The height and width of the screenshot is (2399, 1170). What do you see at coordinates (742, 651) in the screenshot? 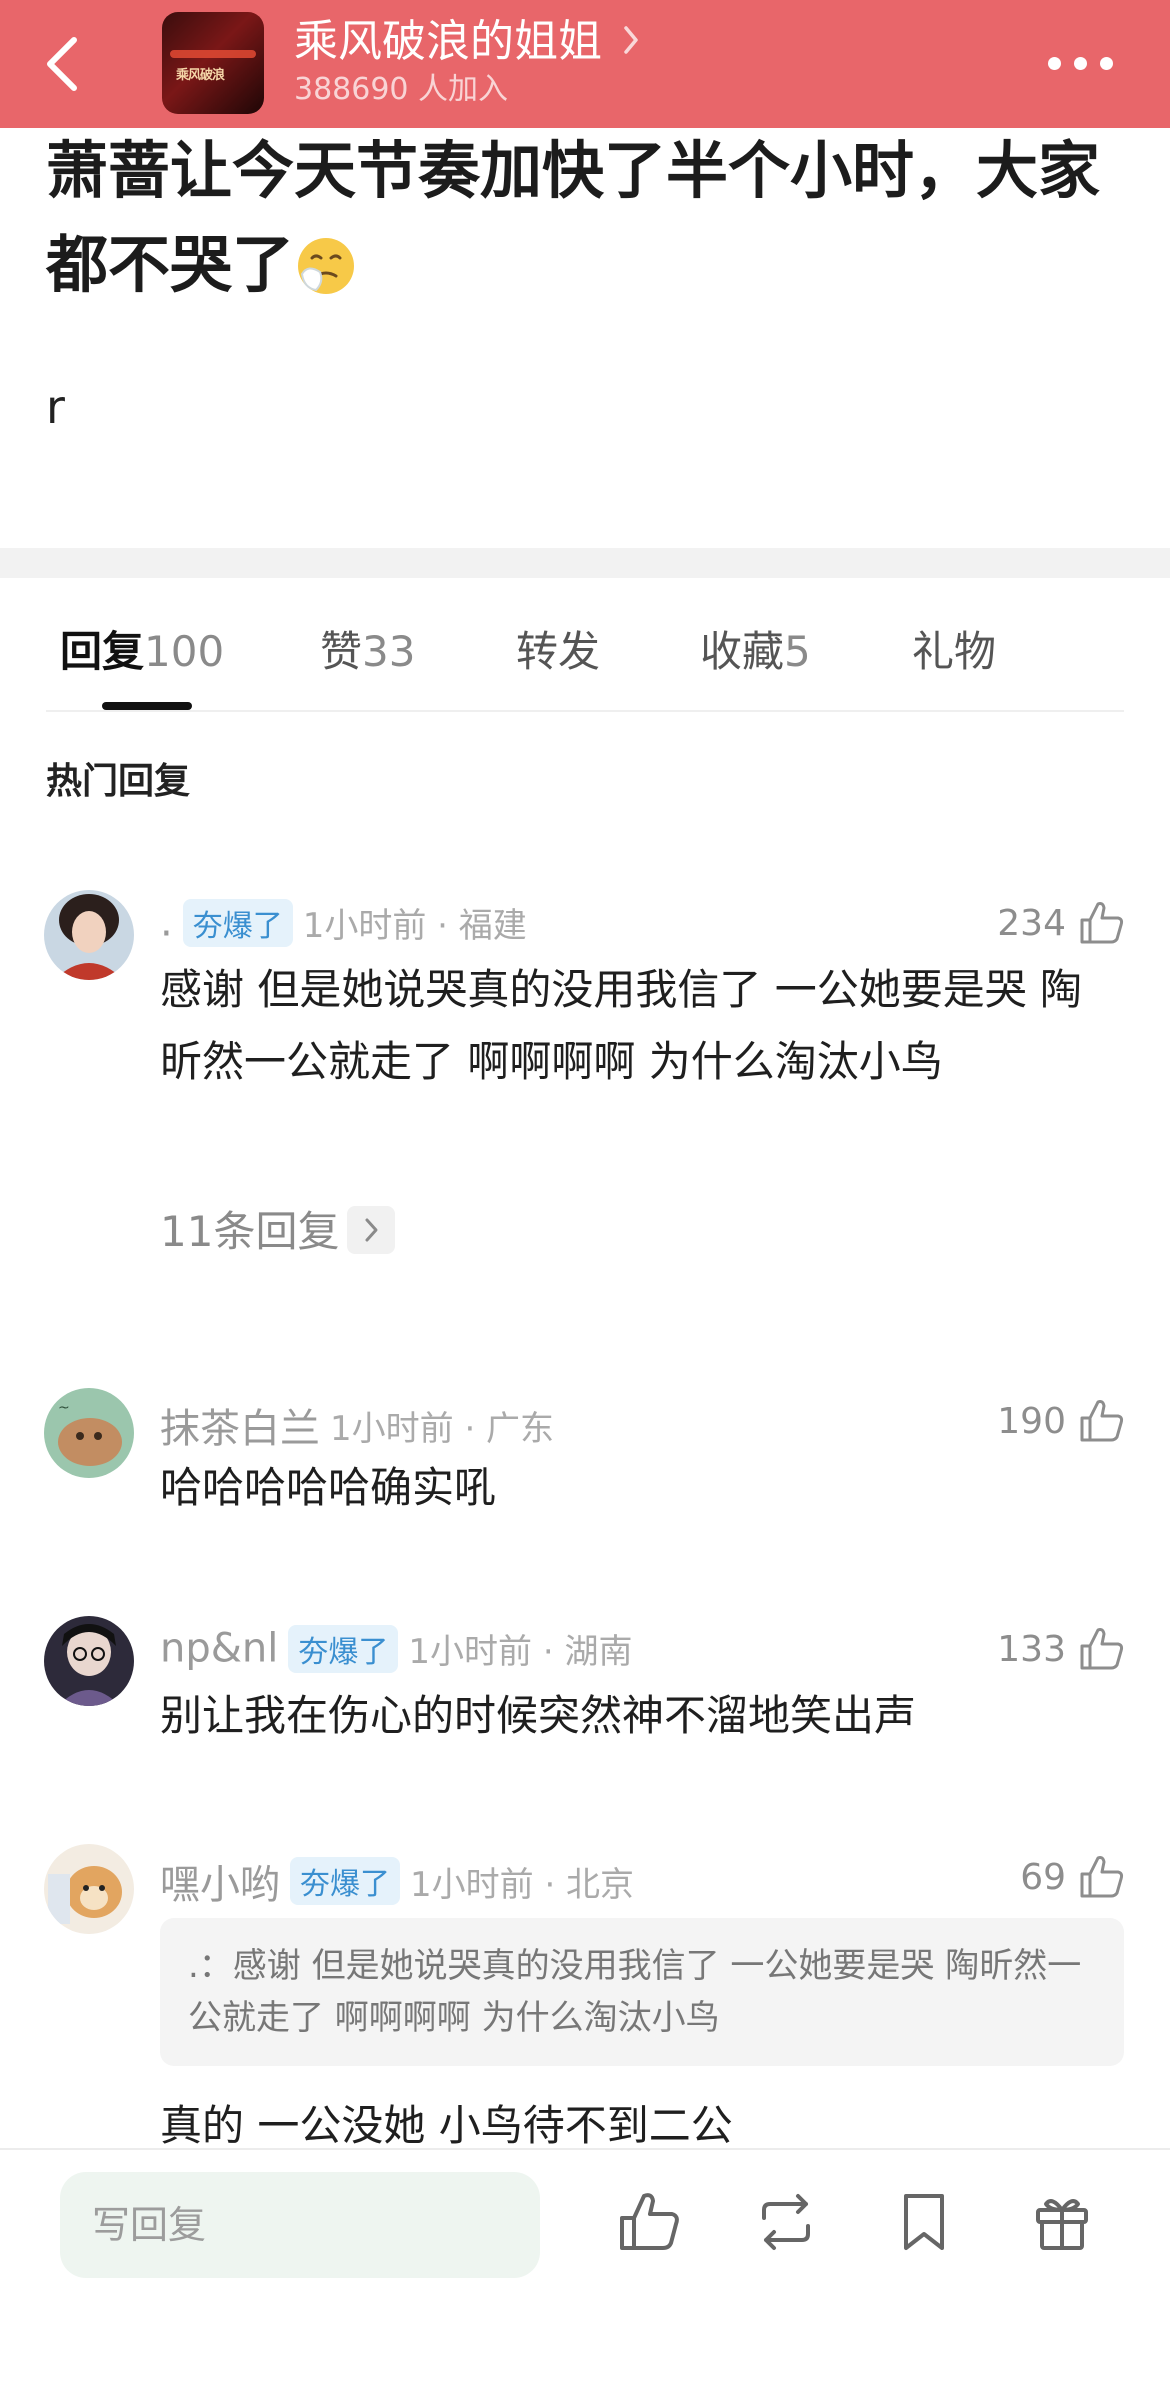
I see `tab-favorites-label: 收藏` at bounding box center [742, 651].